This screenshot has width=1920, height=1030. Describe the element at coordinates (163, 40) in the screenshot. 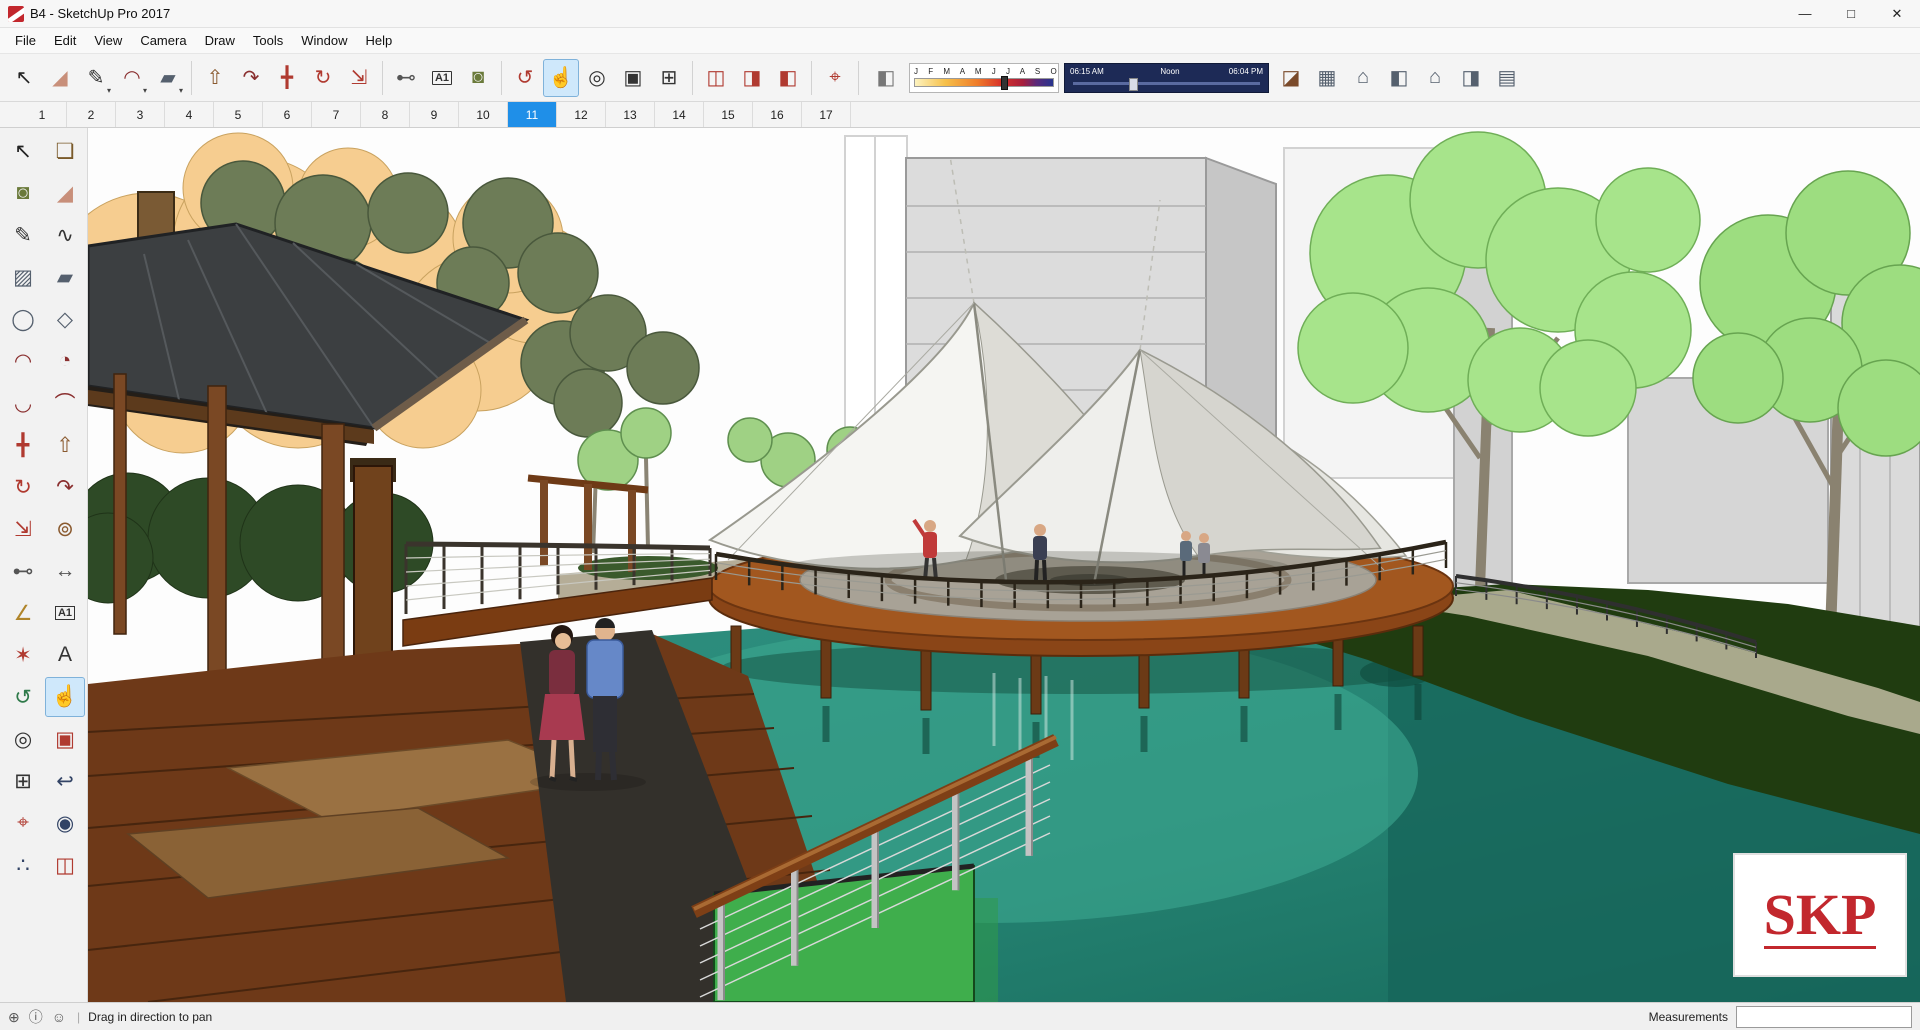

I see `menu-camera: Camera` at that location.